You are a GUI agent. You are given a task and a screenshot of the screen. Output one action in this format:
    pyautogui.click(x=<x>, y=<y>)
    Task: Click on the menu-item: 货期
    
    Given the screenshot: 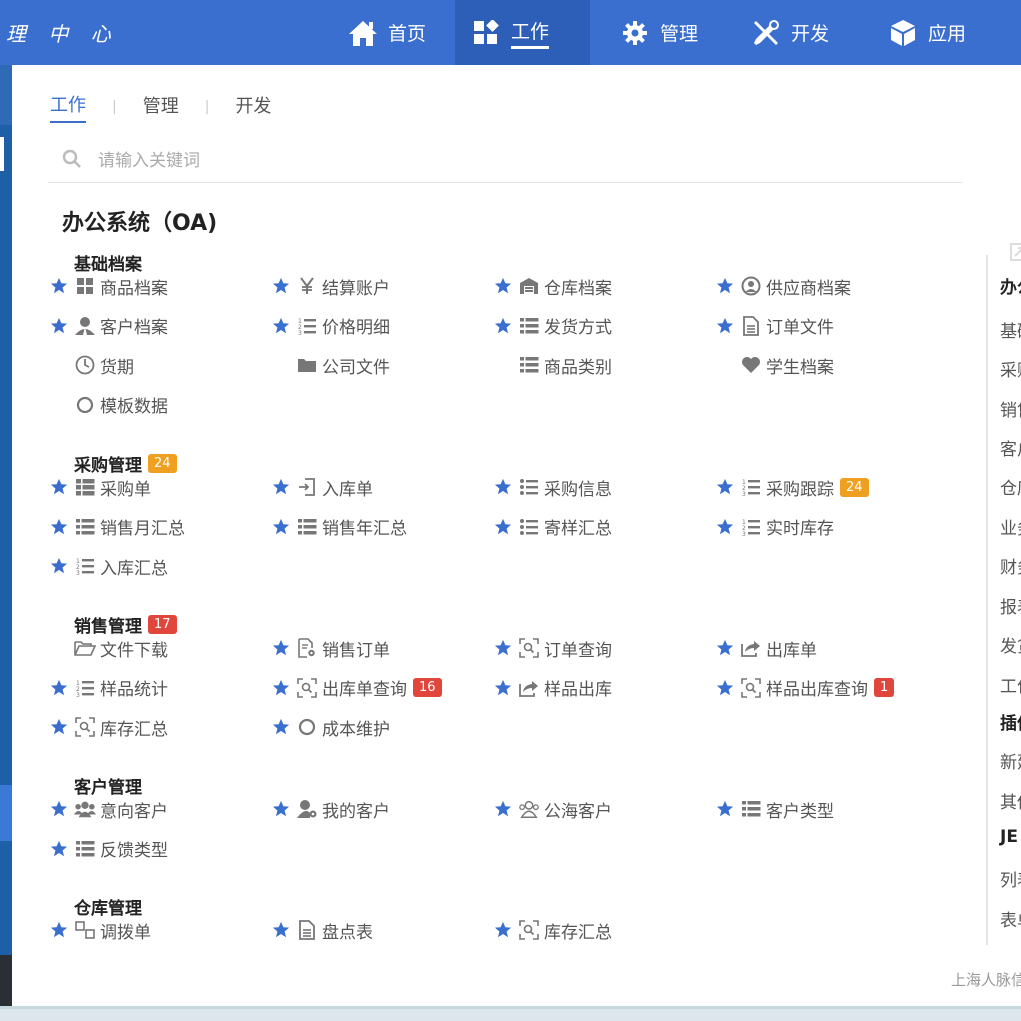 What is the action you would take?
    pyautogui.click(x=91, y=365)
    